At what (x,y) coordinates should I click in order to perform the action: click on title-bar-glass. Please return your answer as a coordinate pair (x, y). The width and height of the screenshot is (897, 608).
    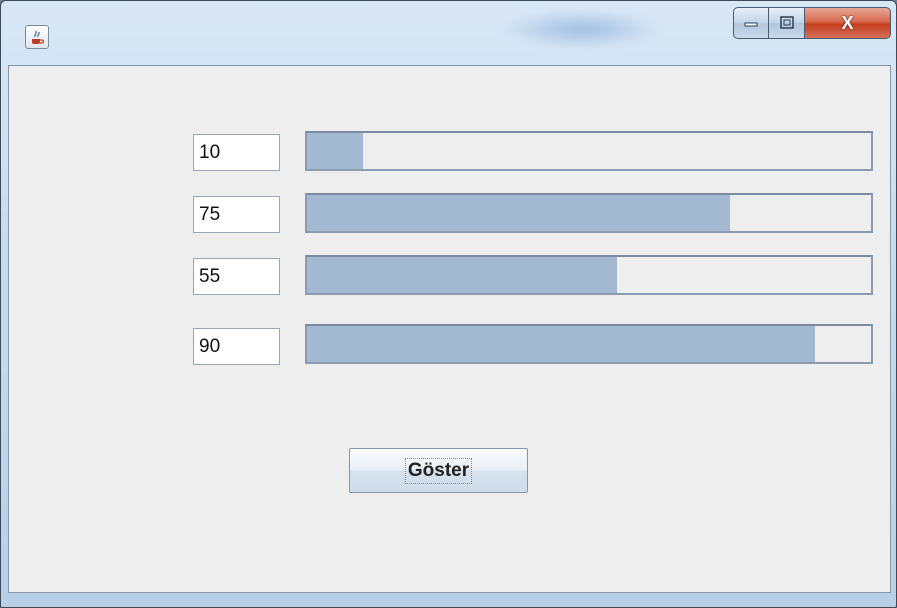
    Looking at the image, I should click on (581, 29).